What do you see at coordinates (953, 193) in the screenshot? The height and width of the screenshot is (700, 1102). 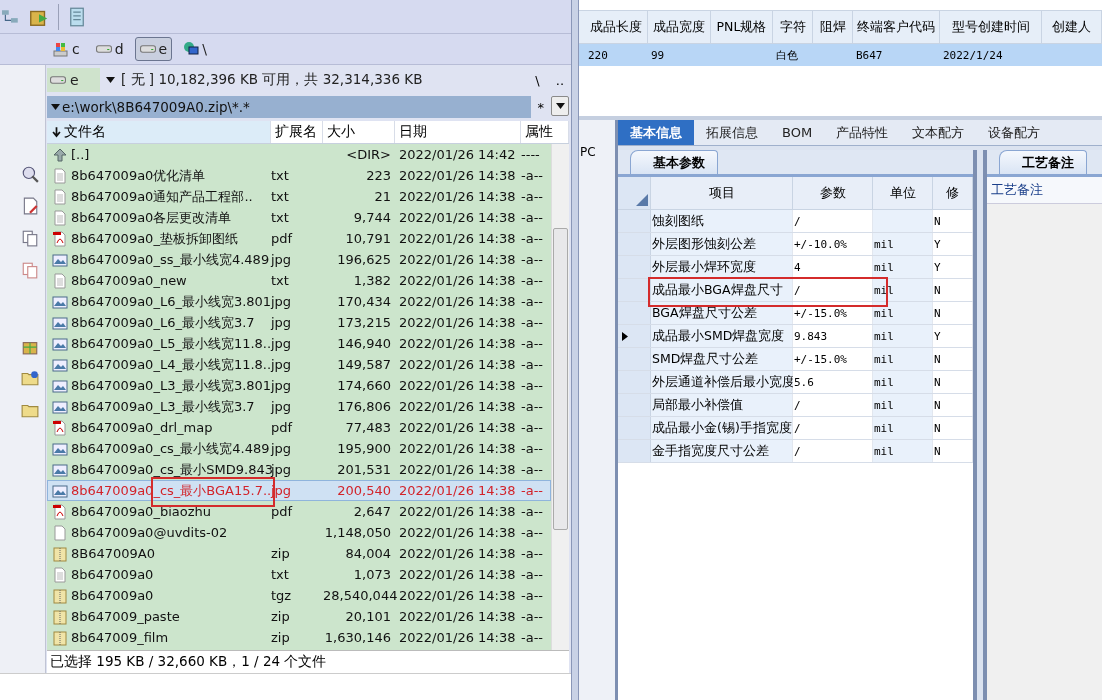 I see `column-header: 修` at bounding box center [953, 193].